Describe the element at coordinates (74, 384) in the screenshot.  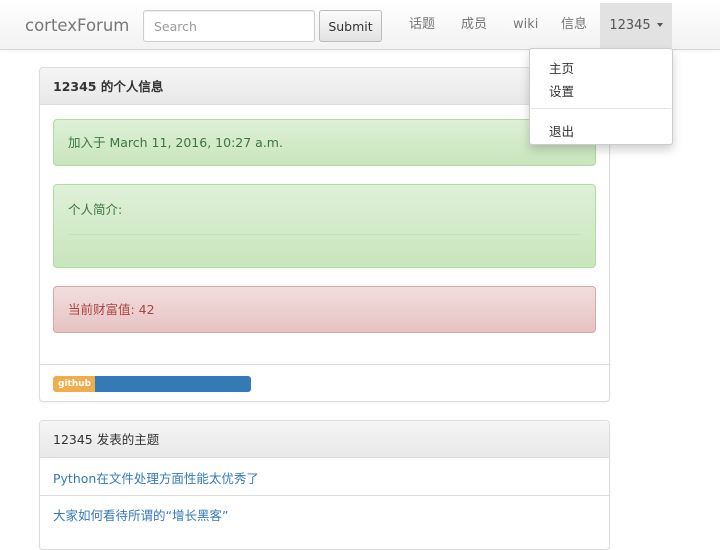
I see `github-badge: github` at that location.